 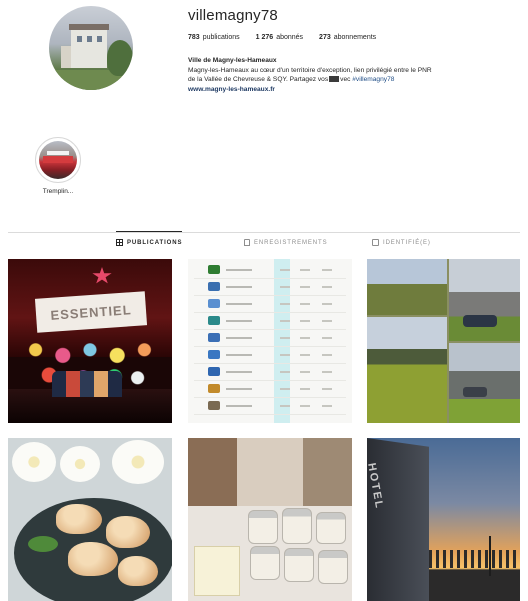 What do you see at coordinates (149, 238) in the screenshot?
I see `tab-publications: PUBLICATIONS` at bounding box center [149, 238].